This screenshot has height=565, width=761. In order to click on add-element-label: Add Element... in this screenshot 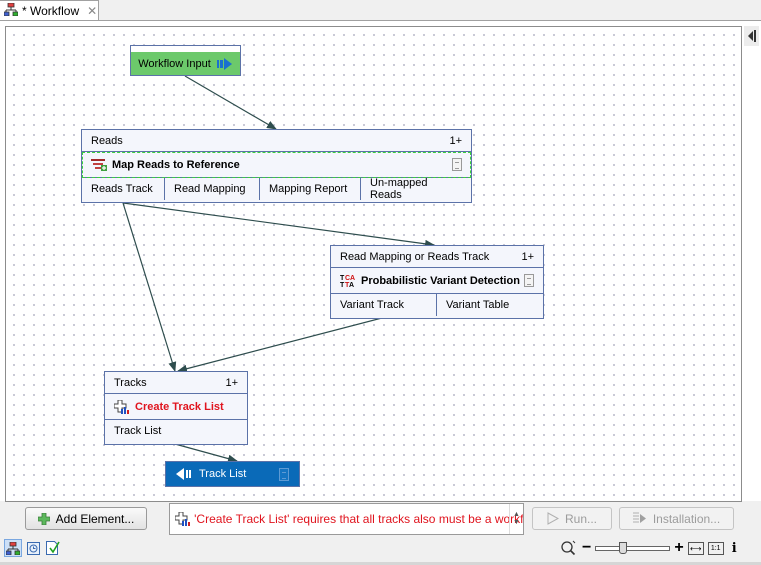, I will do `click(95, 518)`.